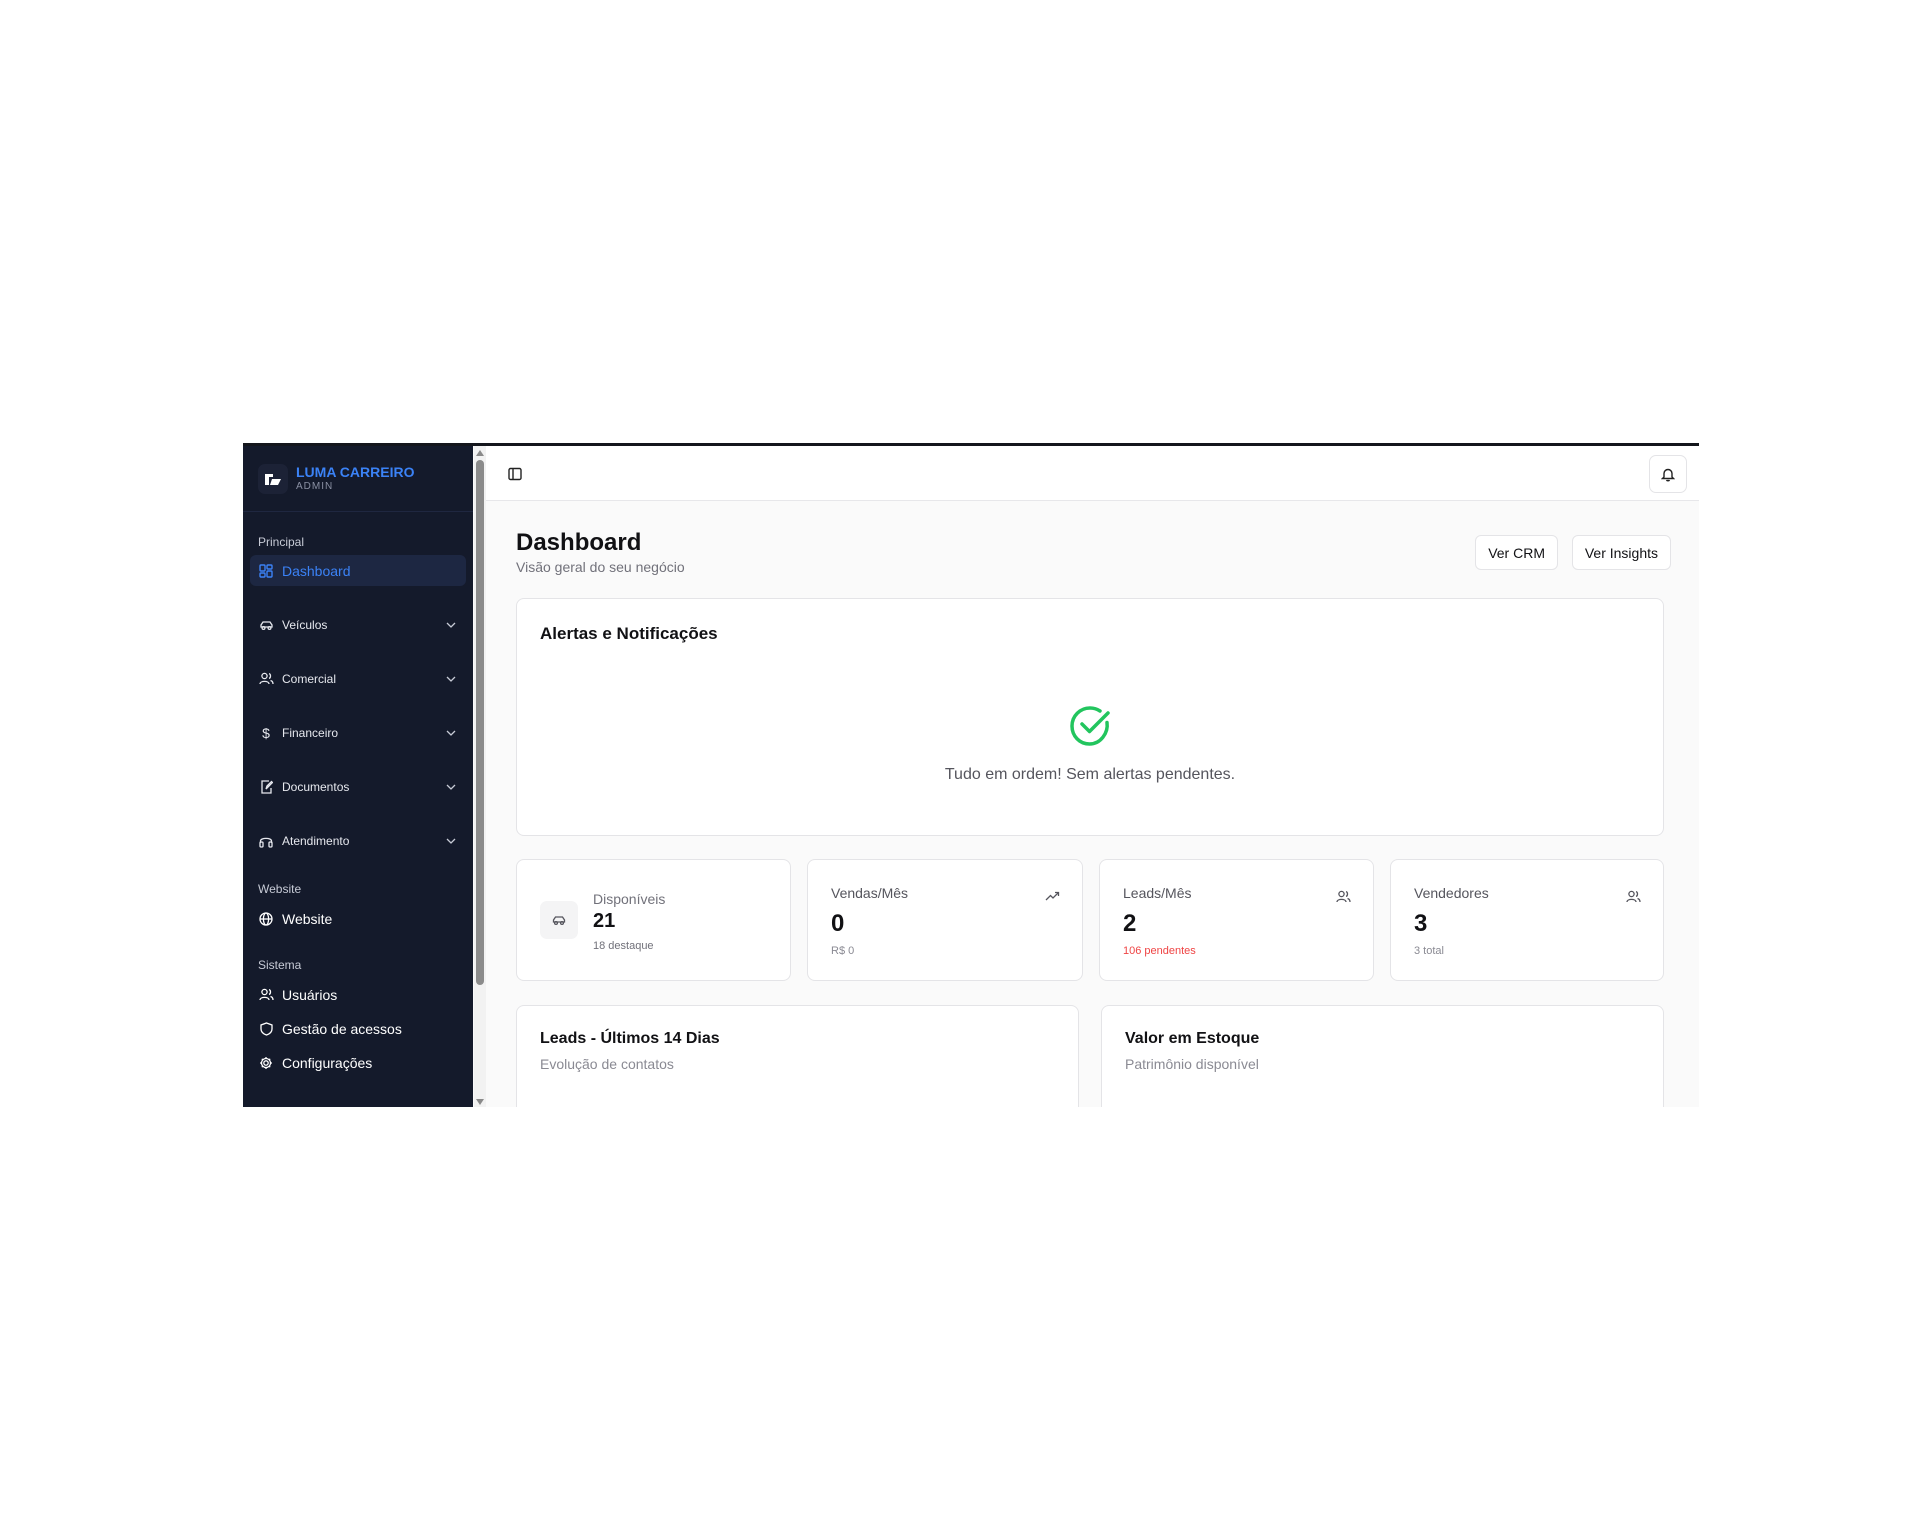  What do you see at coordinates (342, 1028) in the screenshot?
I see `sidebar-item-label: Gestão de acessos` at bounding box center [342, 1028].